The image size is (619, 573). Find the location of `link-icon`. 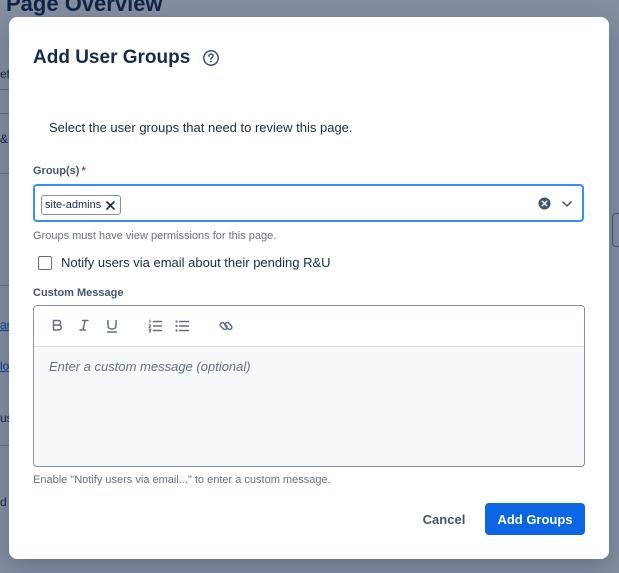

link-icon is located at coordinates (226, 326).